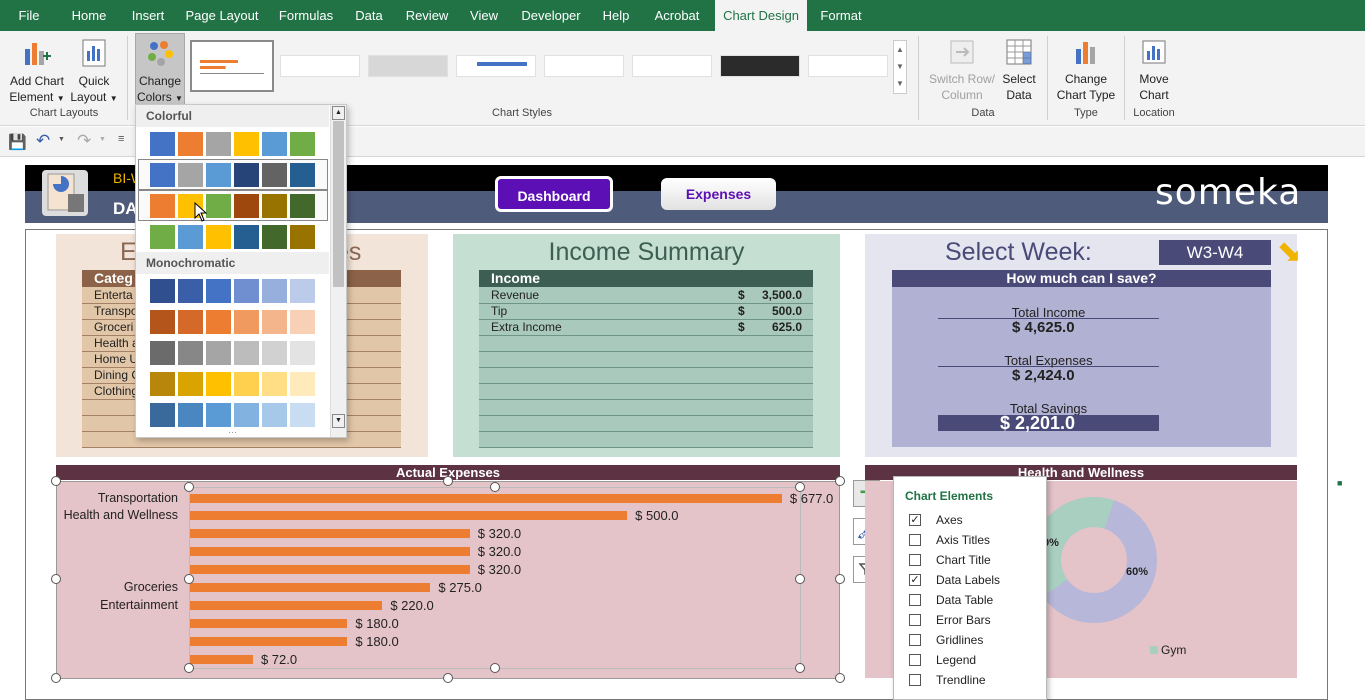  I want to click on tab-chart-design: Chart Design, so click(761, 15).